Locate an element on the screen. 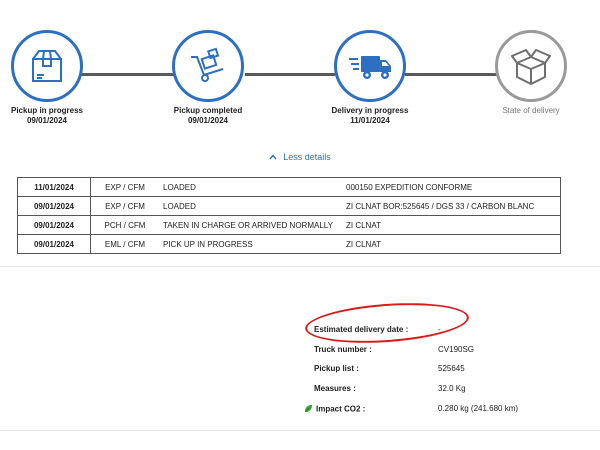 This screenshot has width=600, height=450. history-info: 000150 EXPEDITION CONFORME is located at coordinates (451, 187).